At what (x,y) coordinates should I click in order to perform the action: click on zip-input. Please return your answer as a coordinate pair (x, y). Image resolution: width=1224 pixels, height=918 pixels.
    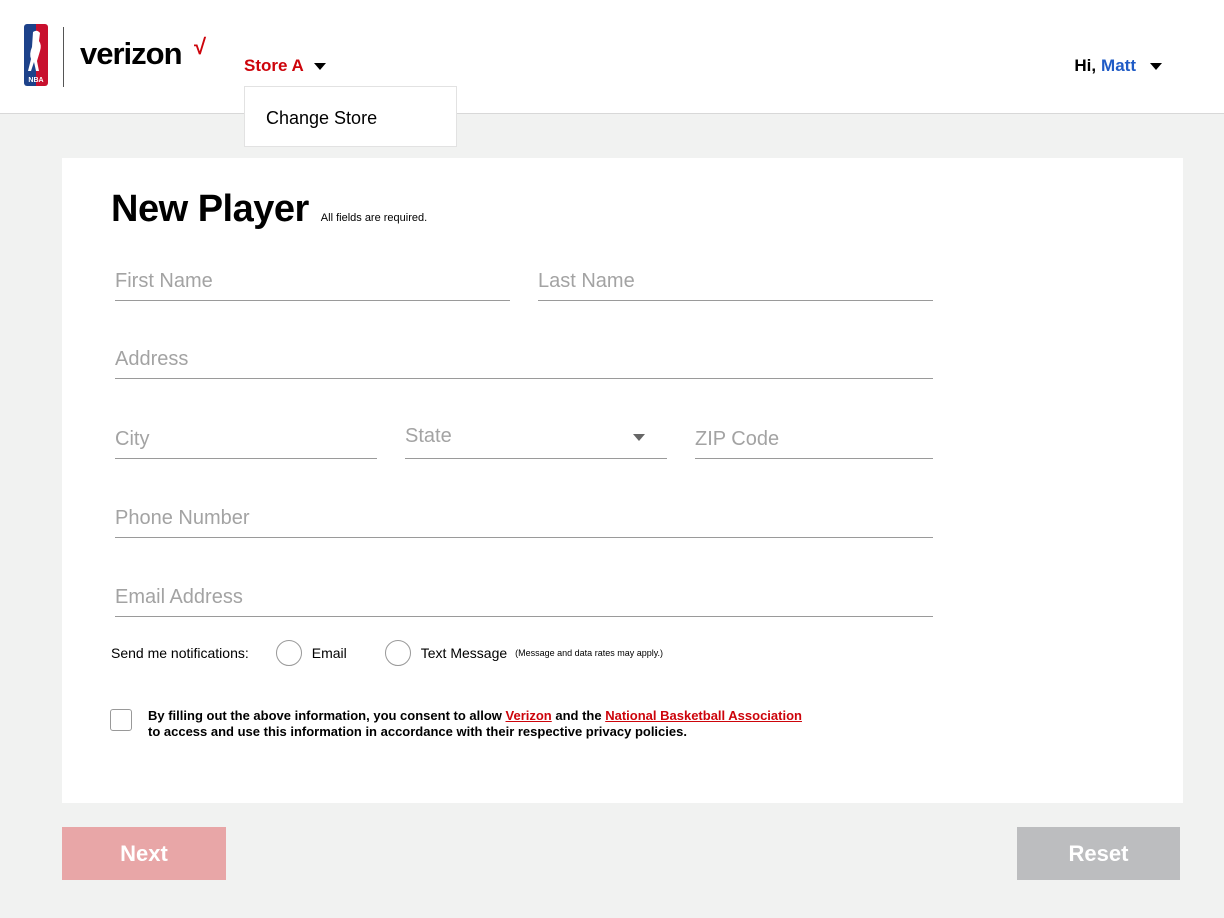
    Looking at the image, I should click on (814, 437).